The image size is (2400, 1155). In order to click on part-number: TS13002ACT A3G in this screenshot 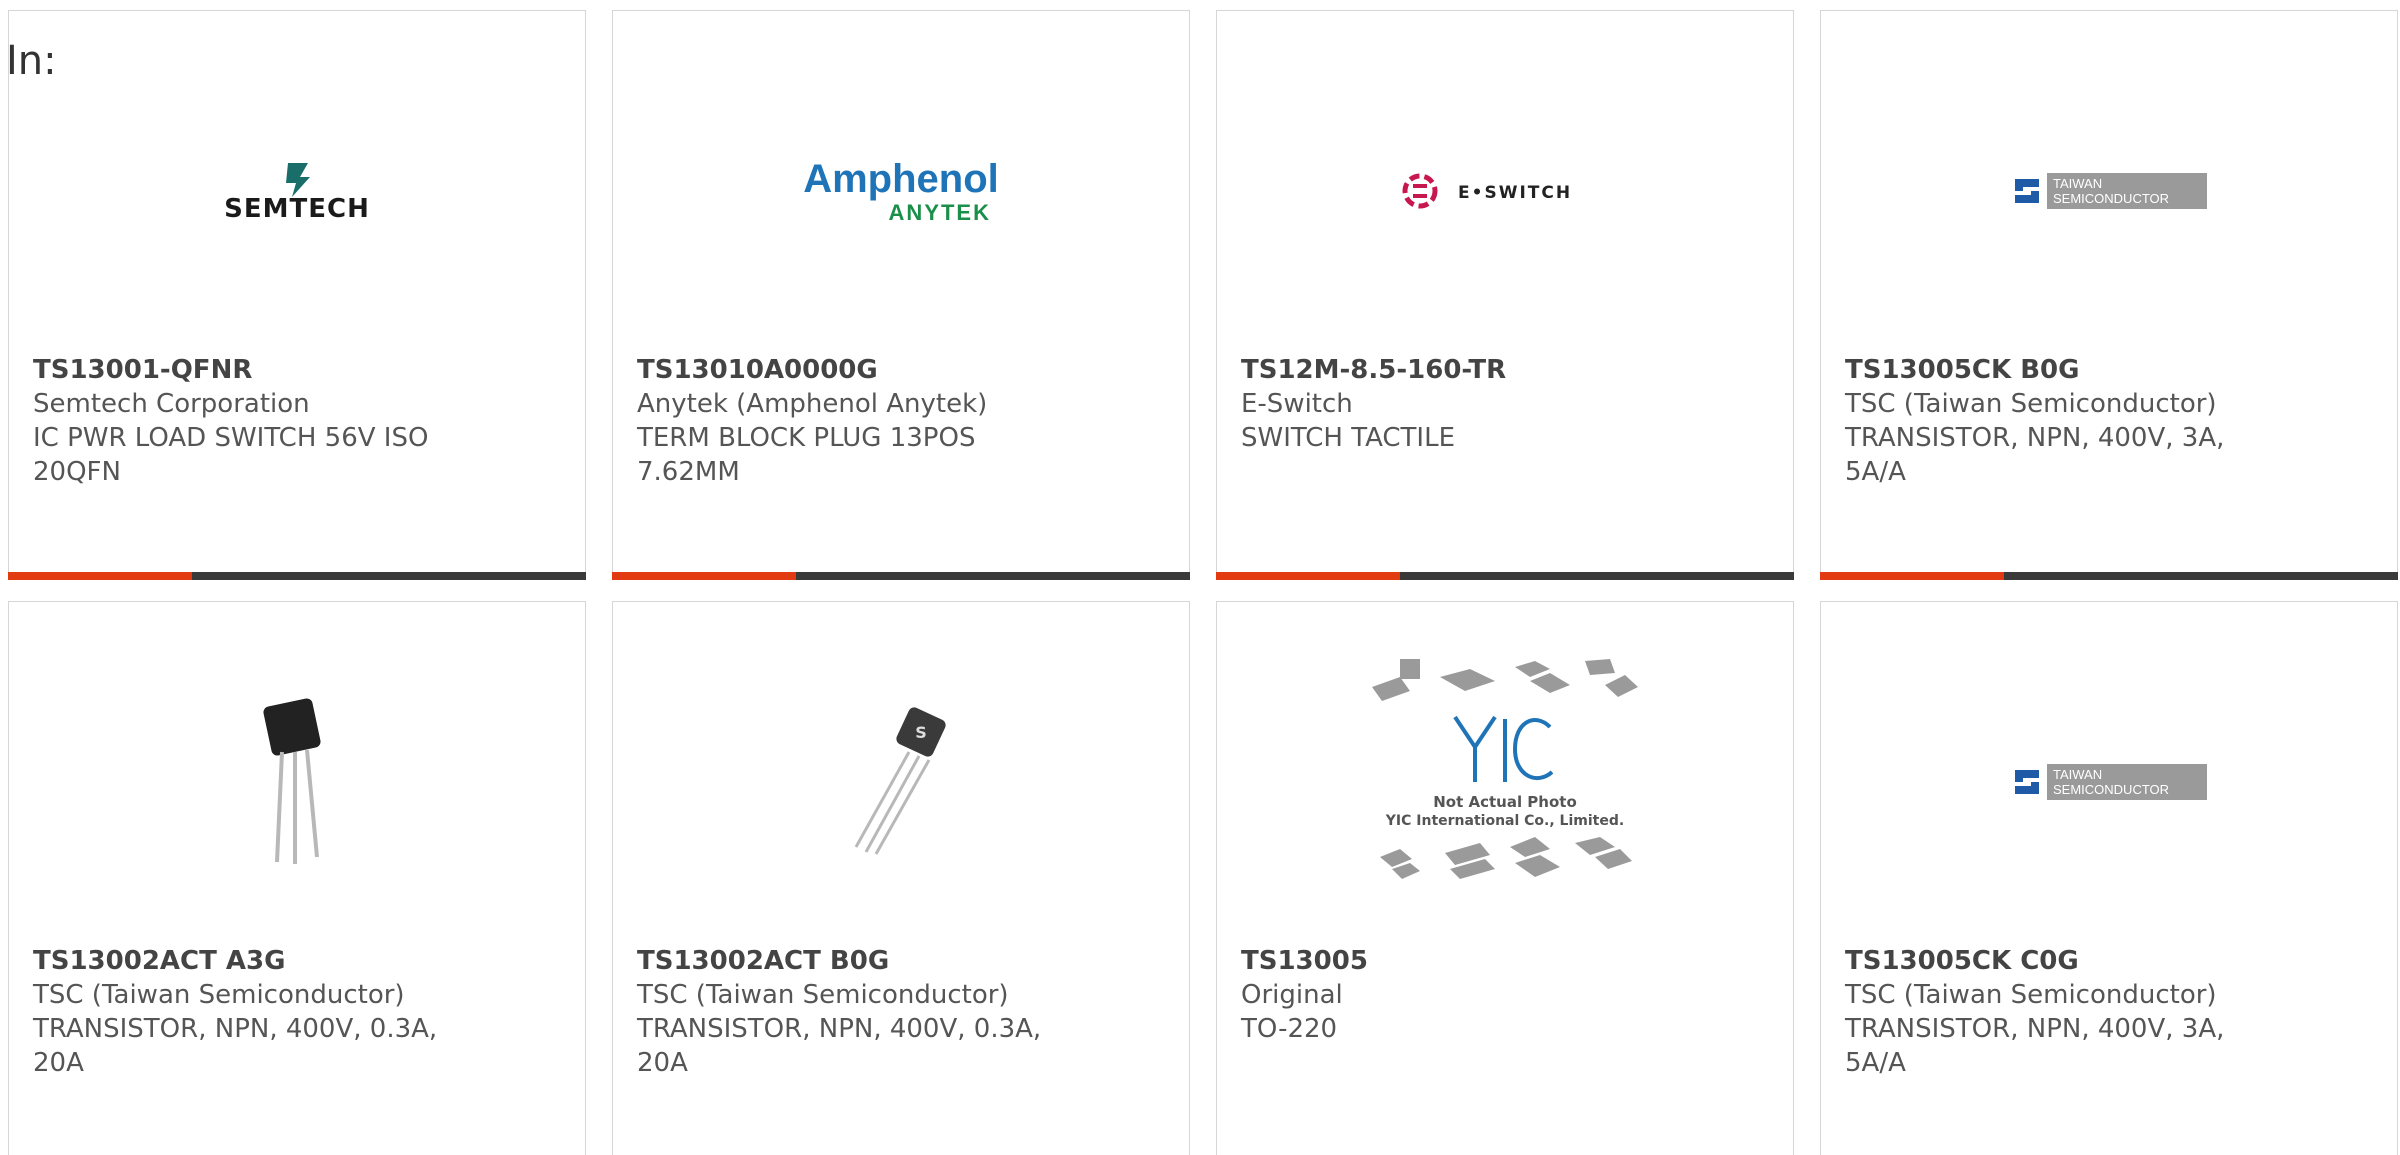, I will do `click(248, 961)`.